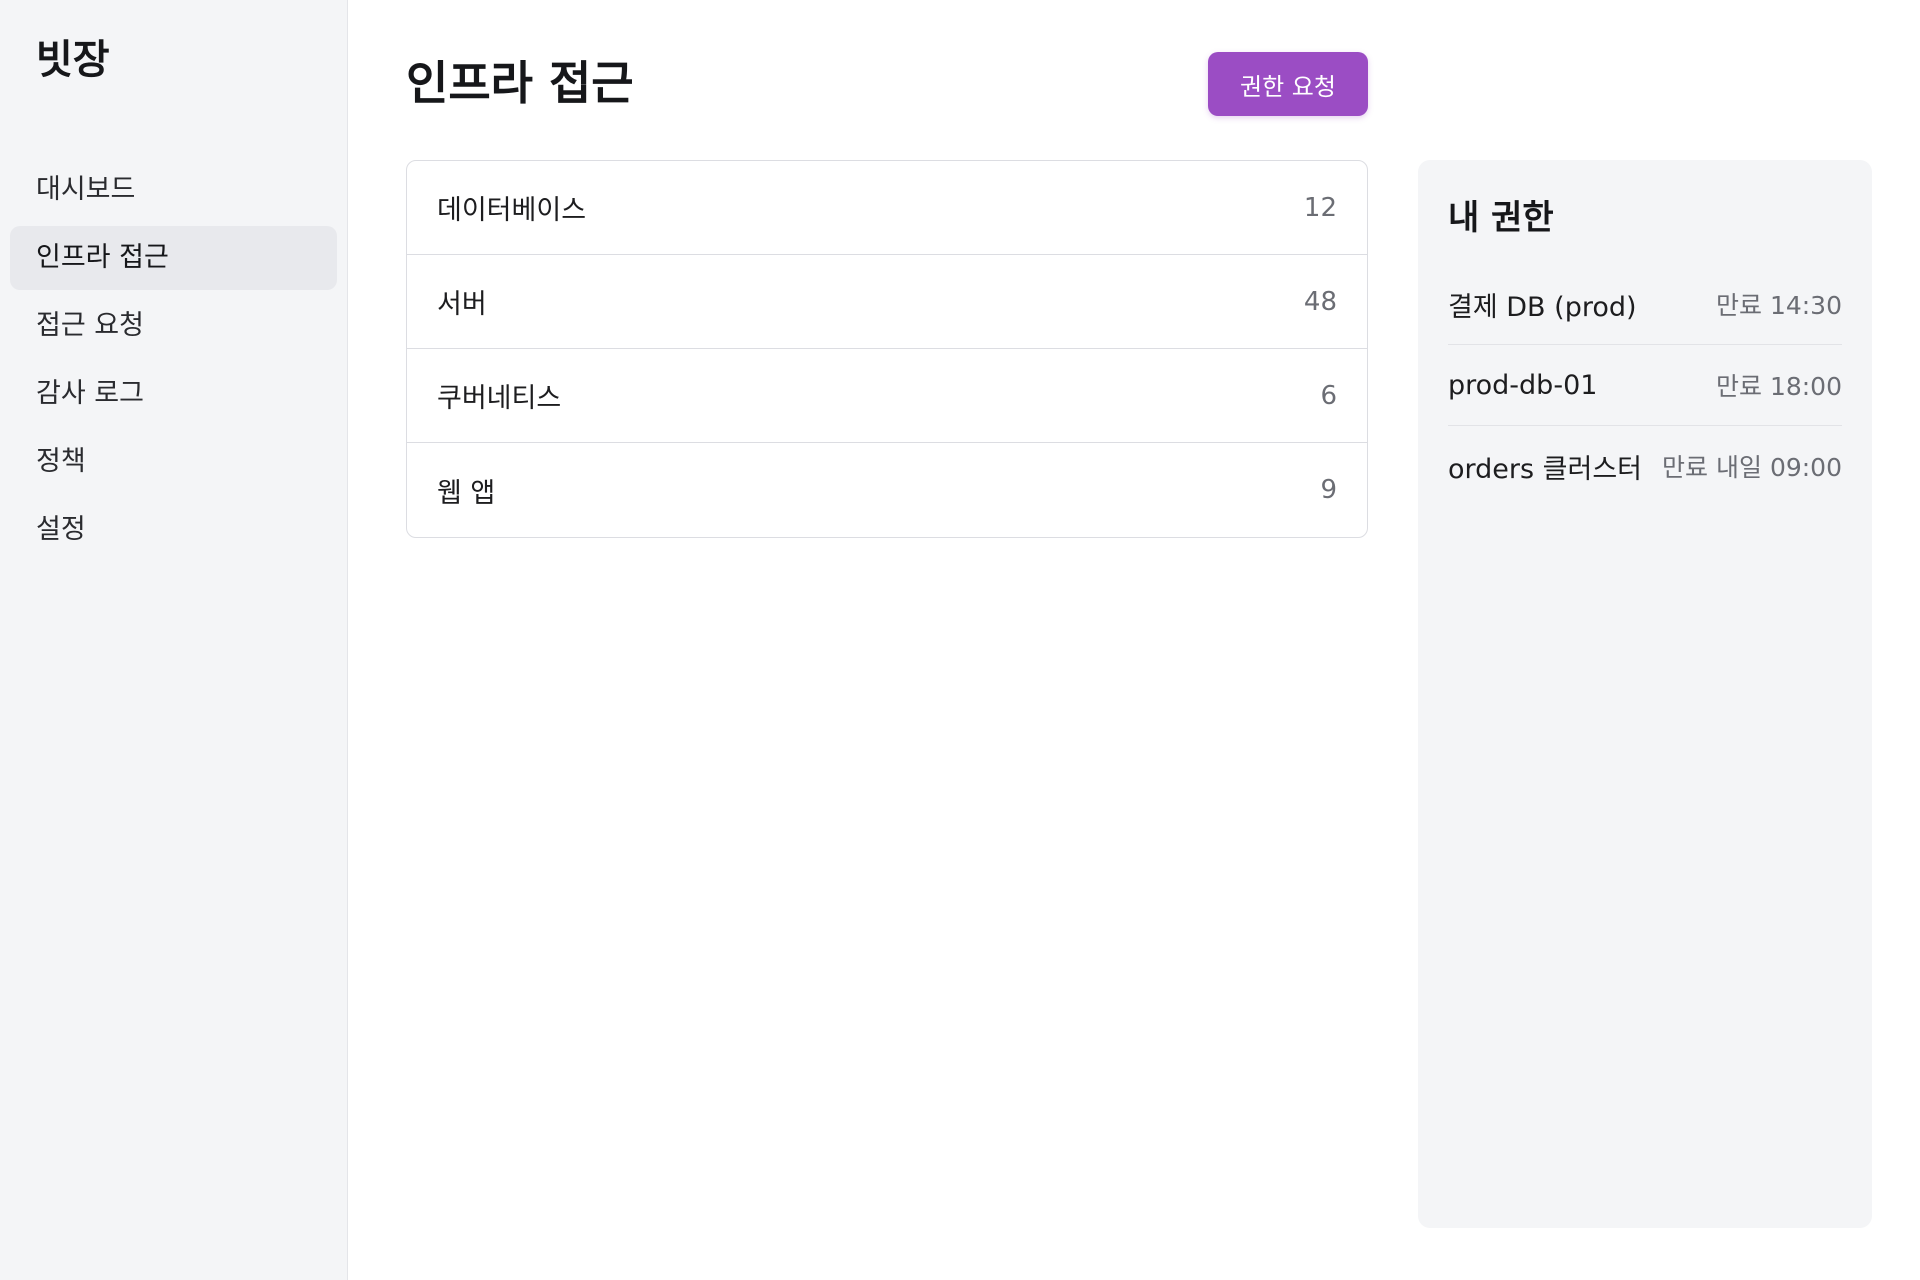 The image size is (1920, 1280). I want to click on permission-name: 결제 DB (prod), so click(1542, 307).